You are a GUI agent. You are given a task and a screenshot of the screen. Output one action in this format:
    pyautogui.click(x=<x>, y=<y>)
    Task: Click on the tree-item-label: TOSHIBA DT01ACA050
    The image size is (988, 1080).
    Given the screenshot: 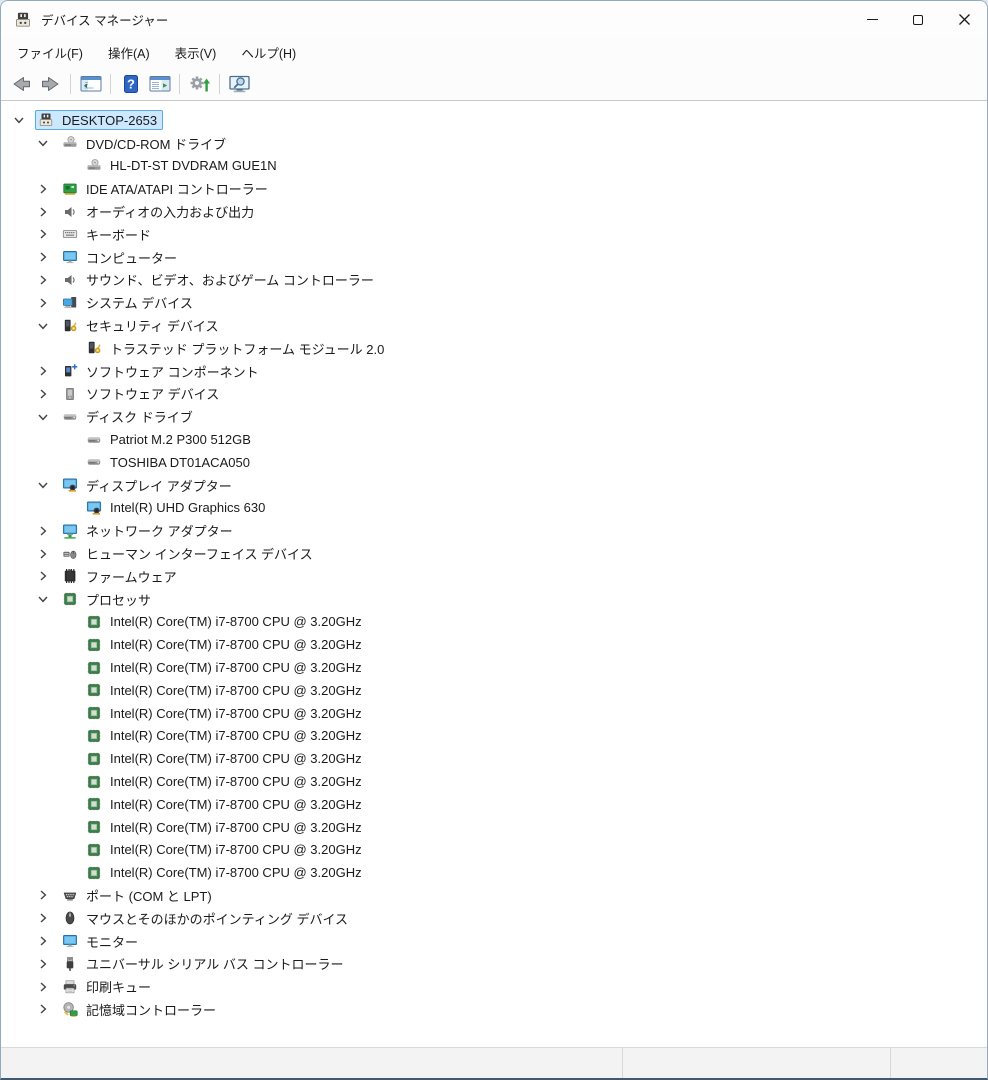 What is the action you would take?
    pyautogui.click(x=180, y=462)
    